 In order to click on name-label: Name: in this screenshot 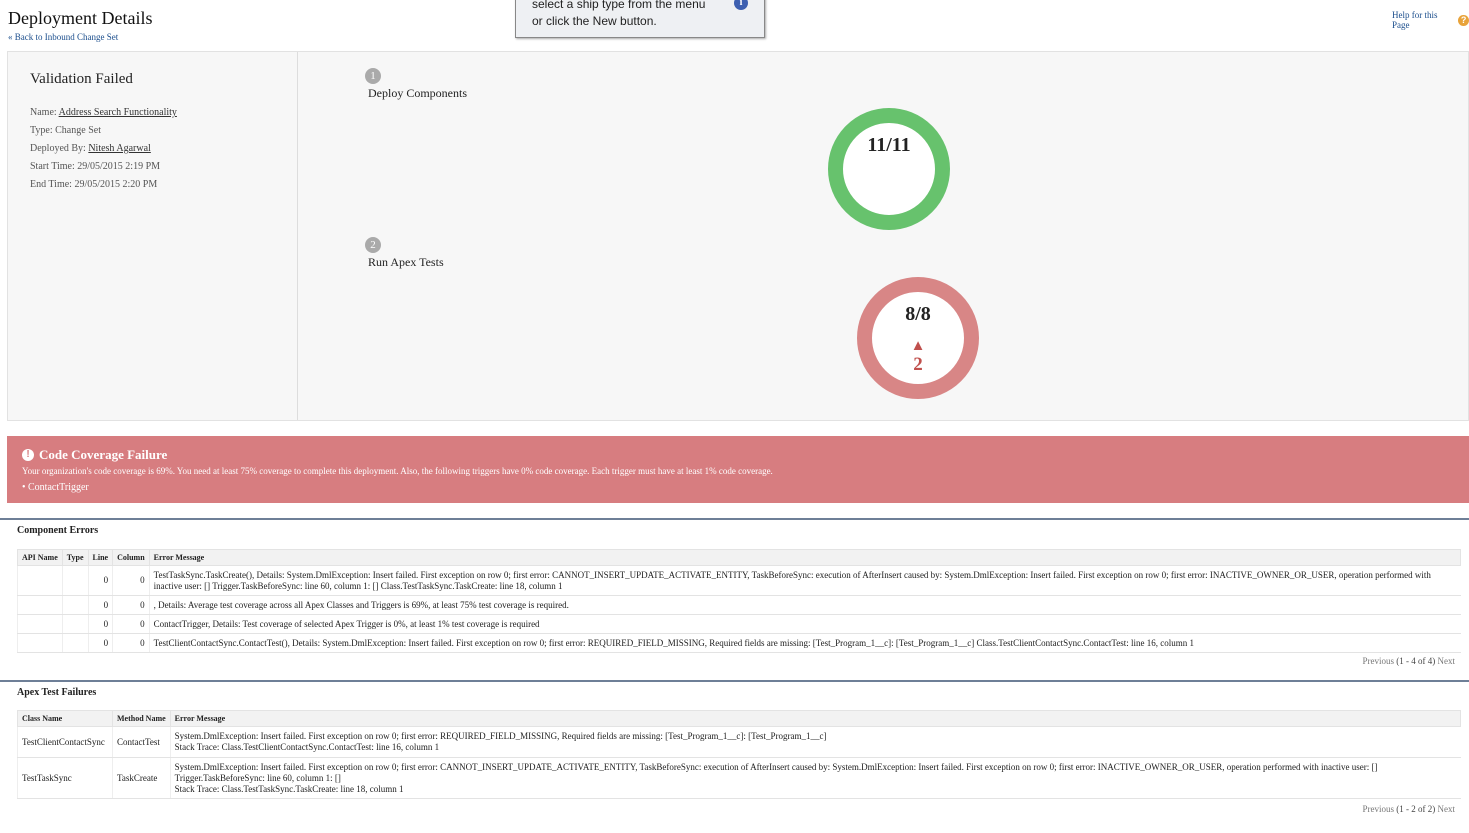, I will do `click(43, 112)`.